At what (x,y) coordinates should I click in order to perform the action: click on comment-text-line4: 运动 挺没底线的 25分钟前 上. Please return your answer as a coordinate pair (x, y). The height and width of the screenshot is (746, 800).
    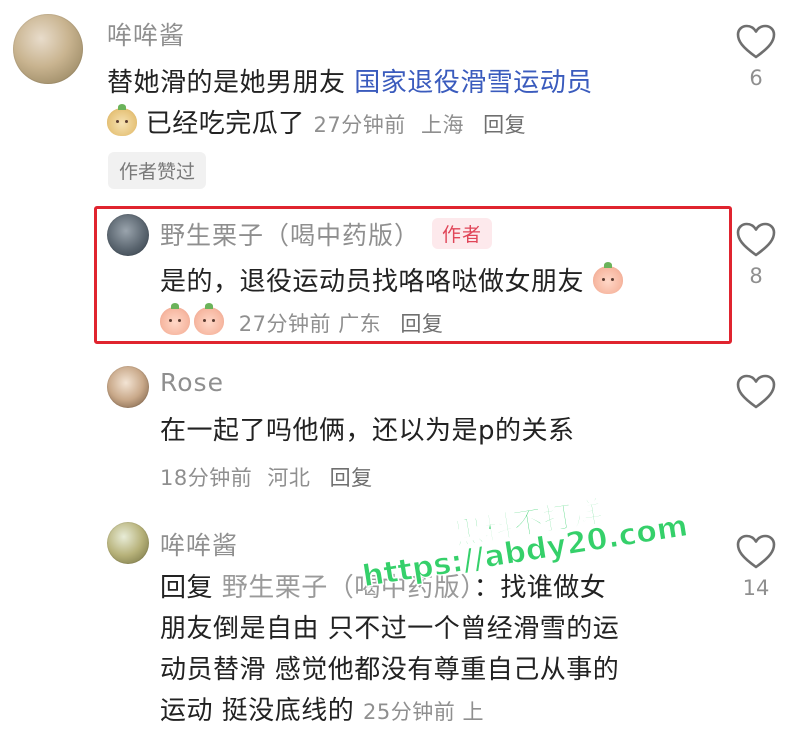
    Looking at the image, I should click on (322, 711).